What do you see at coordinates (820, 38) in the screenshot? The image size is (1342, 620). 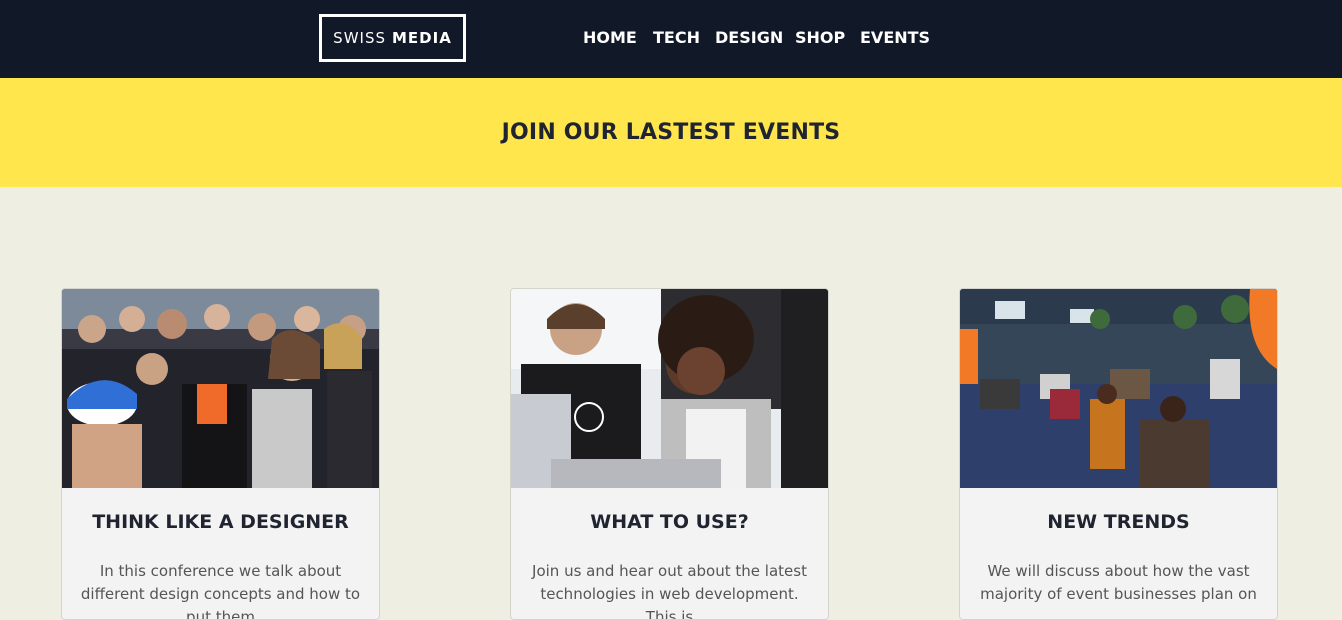 I see `nav-item-shop: SHOP` at bounding box center [820, 38].